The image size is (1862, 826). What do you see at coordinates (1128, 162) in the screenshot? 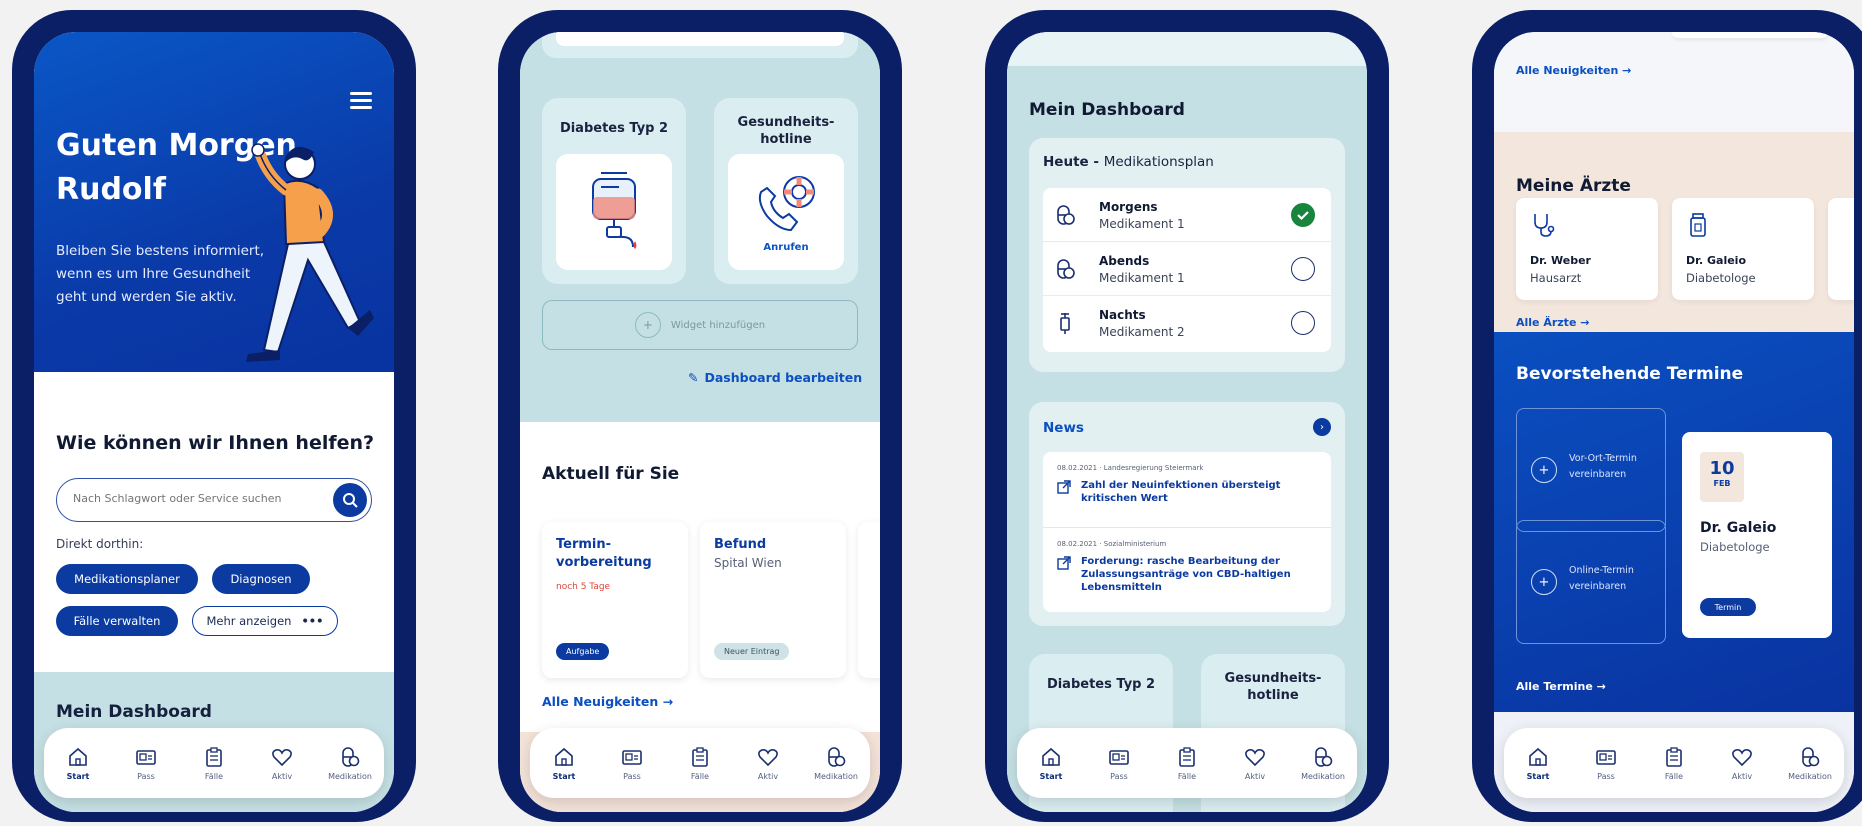
I see `today-heading: Heute - Medikationsplan` at bounding box center [1128, 162].